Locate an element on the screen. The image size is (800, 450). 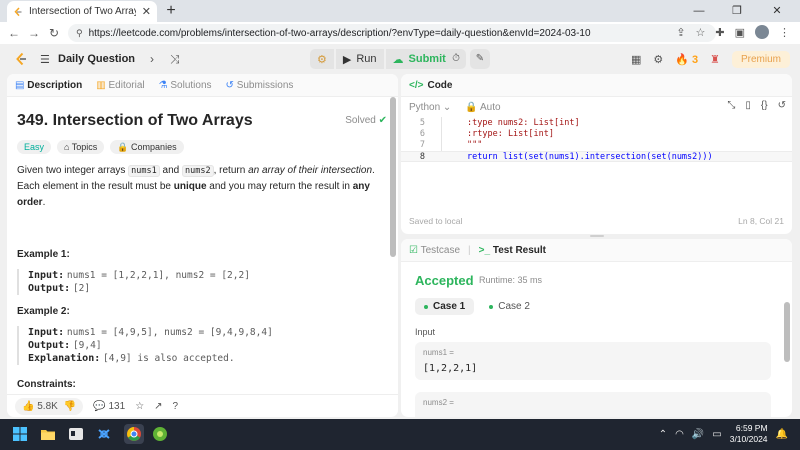
side-panel-icon: ▣ is located at coordinates (740, 32).